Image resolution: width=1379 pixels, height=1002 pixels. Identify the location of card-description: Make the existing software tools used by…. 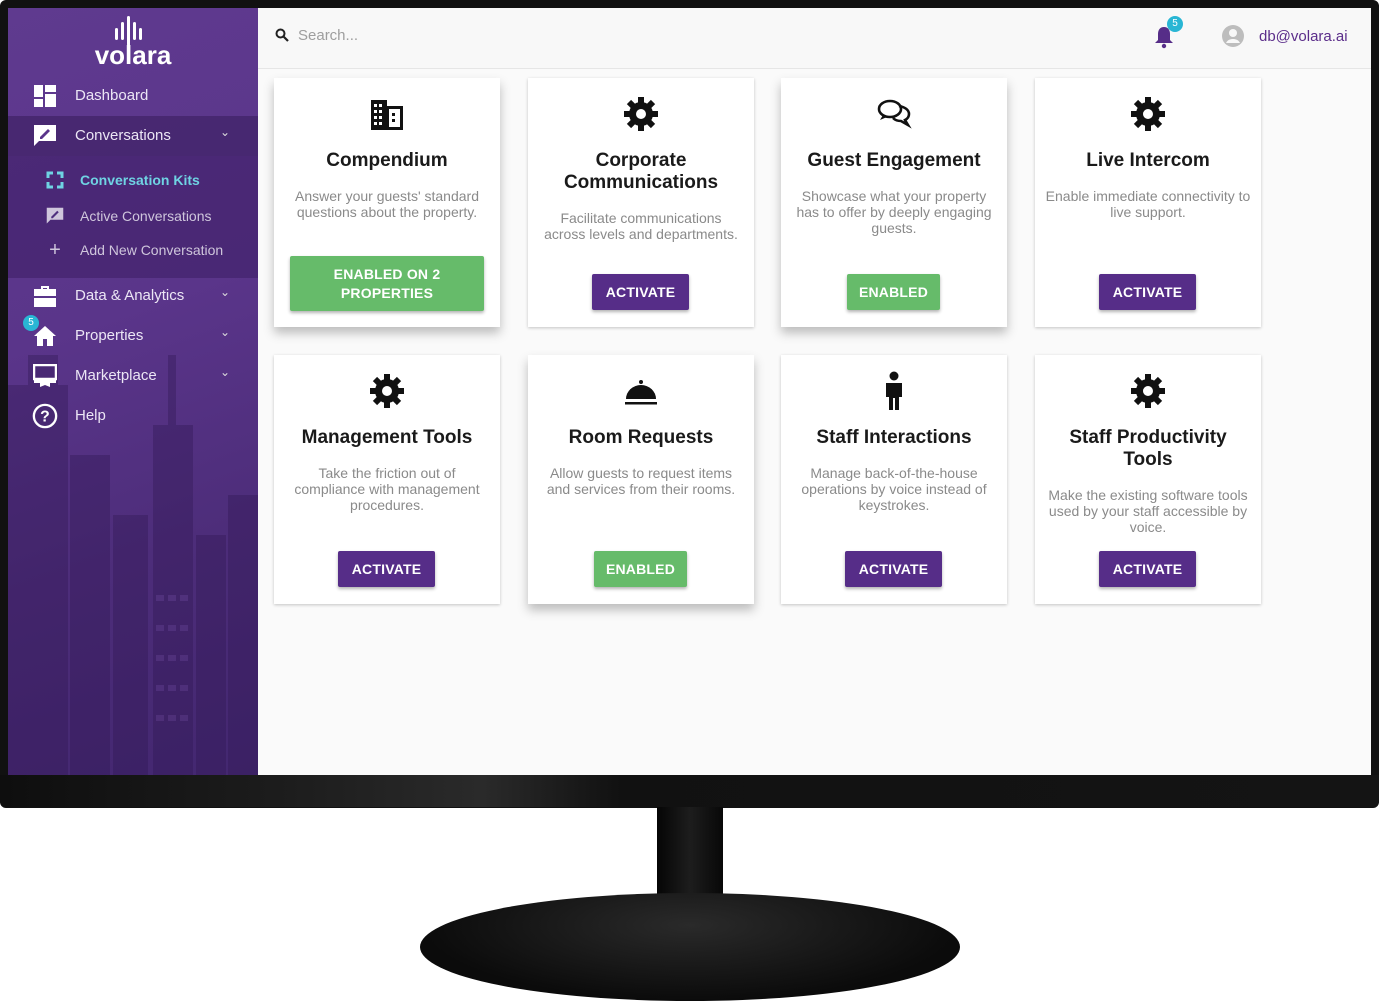
(1148, 511).